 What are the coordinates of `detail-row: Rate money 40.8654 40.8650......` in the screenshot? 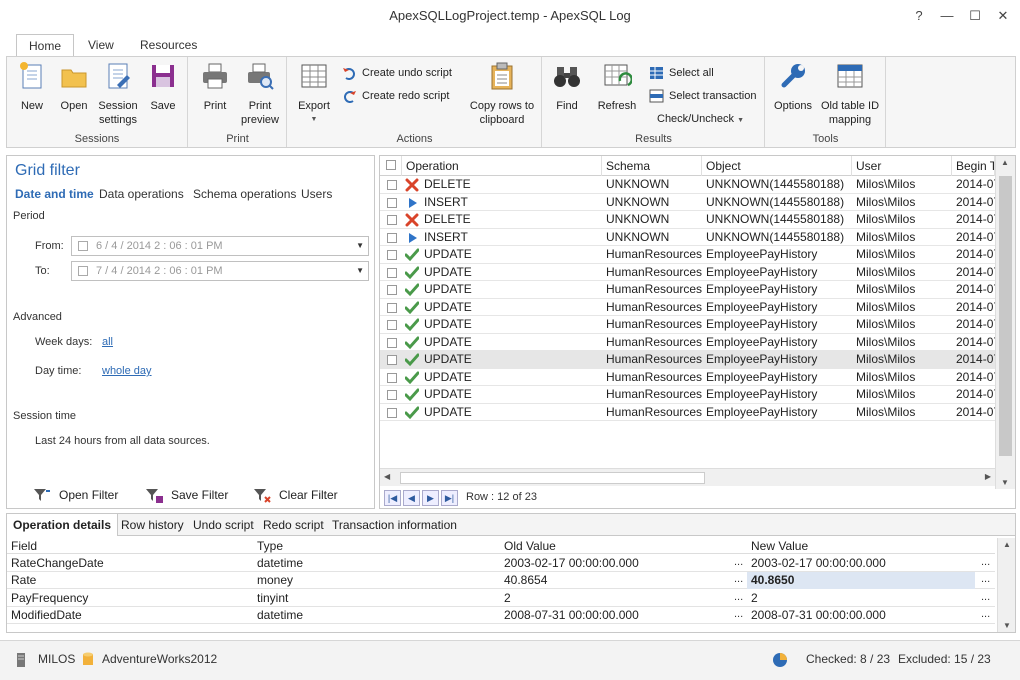 It's located at (501, 581).